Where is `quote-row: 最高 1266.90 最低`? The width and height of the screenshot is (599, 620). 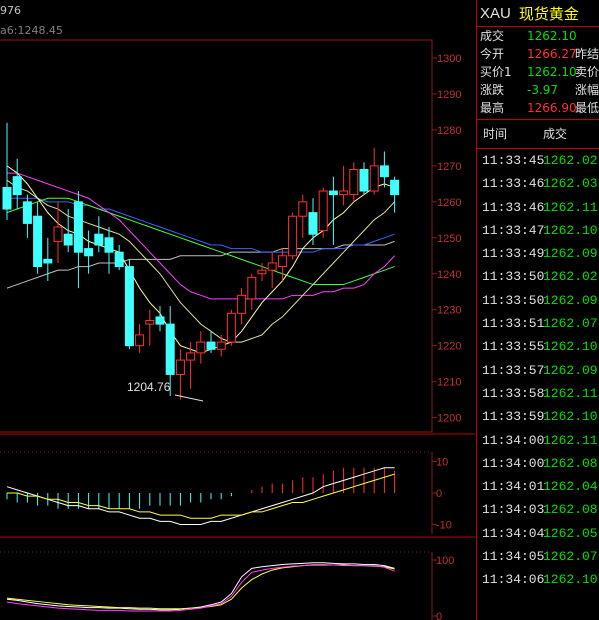 quote-row: 最高 1266.90 最低 is located at coordinates (538, 108).